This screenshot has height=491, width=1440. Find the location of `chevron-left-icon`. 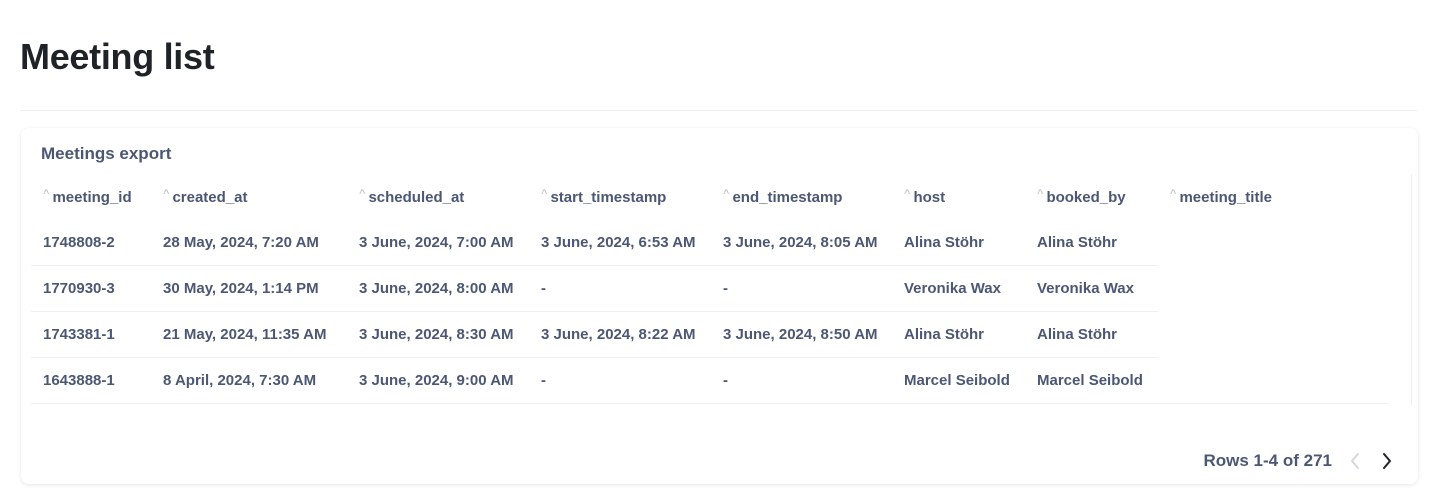

chevron-left-icon is located at coordinates (1355, 461).